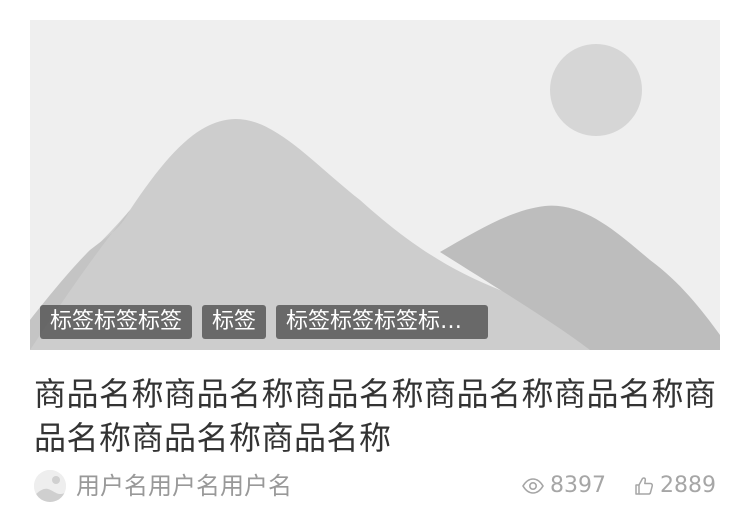 This screenshot has width=750, height=522. I want to click on like-count: 2889, so click(675, 486).